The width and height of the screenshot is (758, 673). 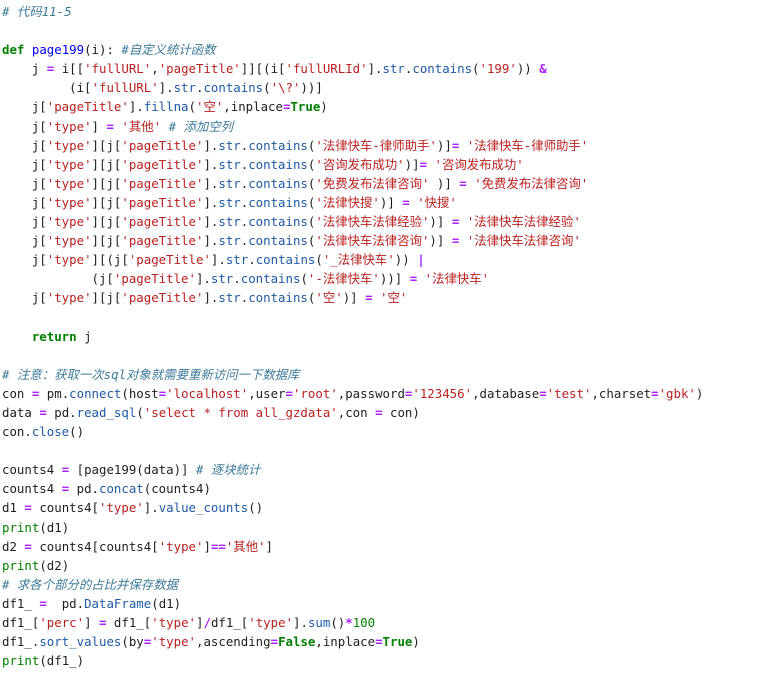 I want to click on plain-token: )), so click(x=528, y=69).